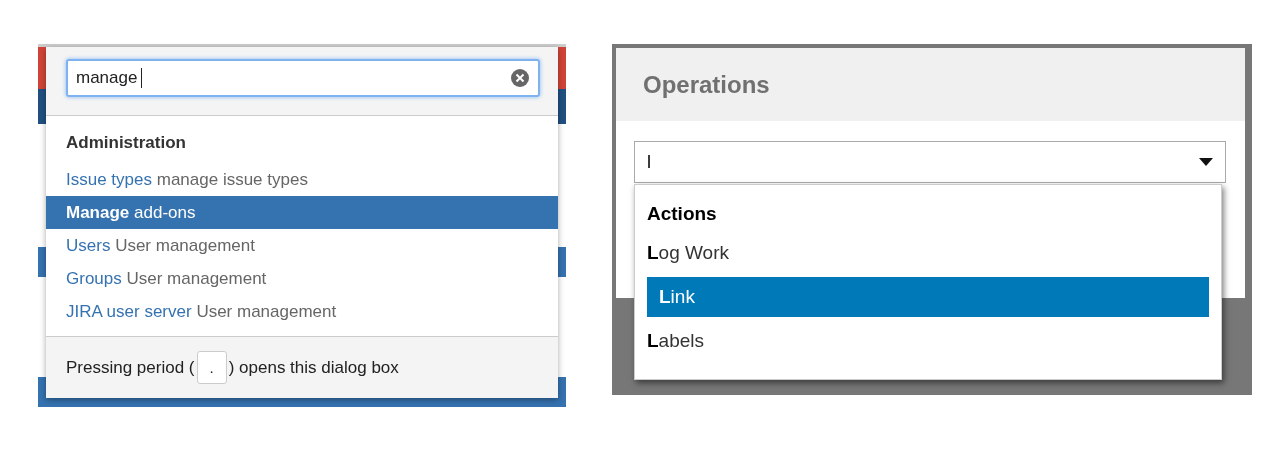 The height and width of the screenshot is (459, 1287). I want to click on dialog-title: Operations, so click(706, 84).